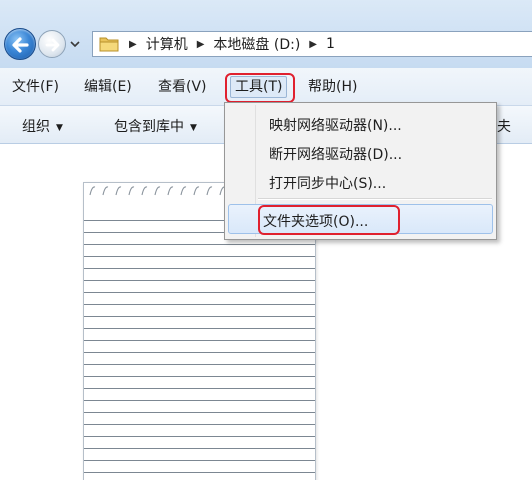  What do you see at coordinates (182, 87) in the screenshot?
I see `menu-view: 查看(V)` at bounding box center [182, 87].